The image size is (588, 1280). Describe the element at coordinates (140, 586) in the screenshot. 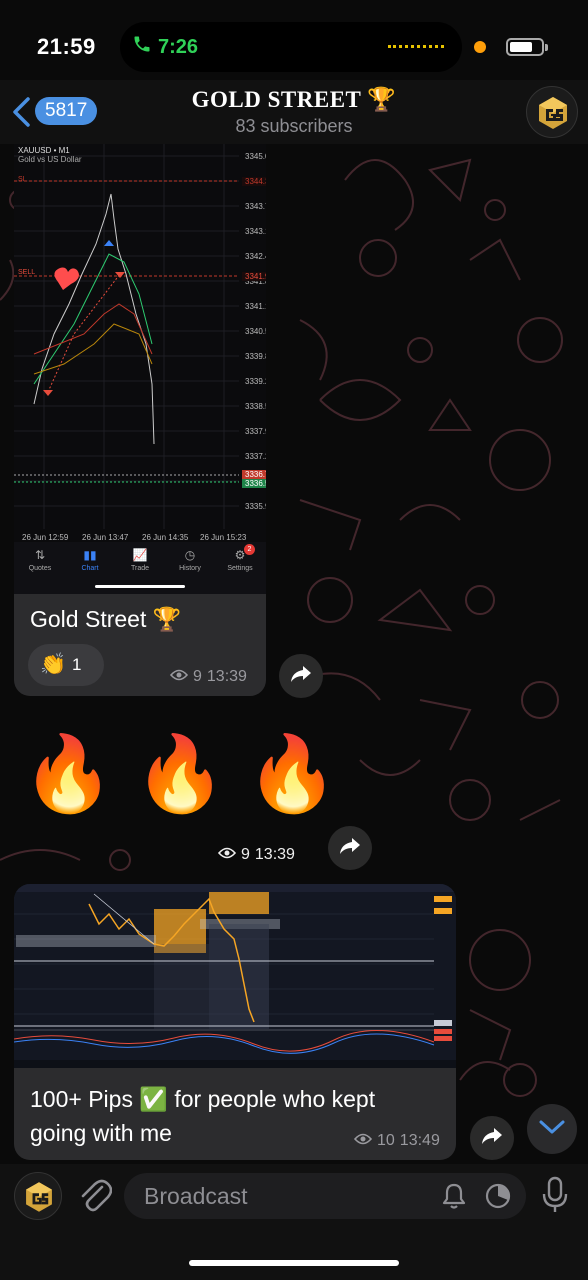

I see `mt5-home-indicator` at that location.